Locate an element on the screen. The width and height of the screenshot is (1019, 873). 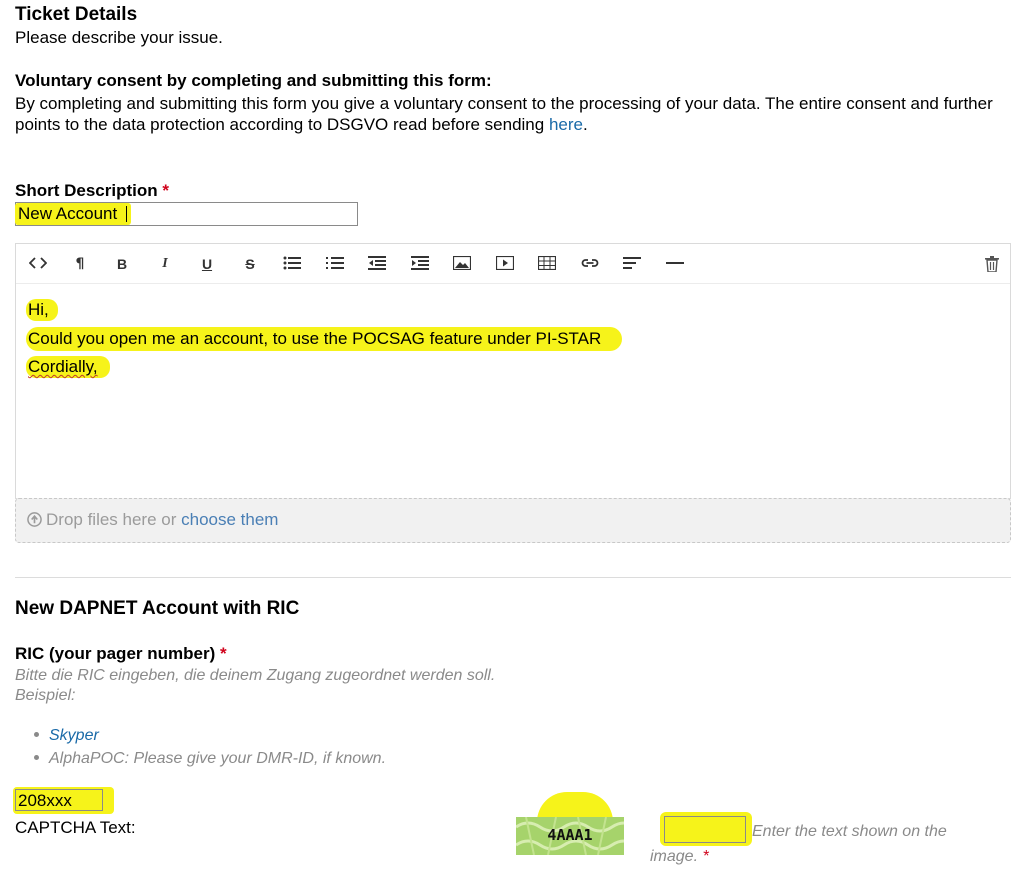
choose-files-link: choose them is located at coordinates (229, 519).